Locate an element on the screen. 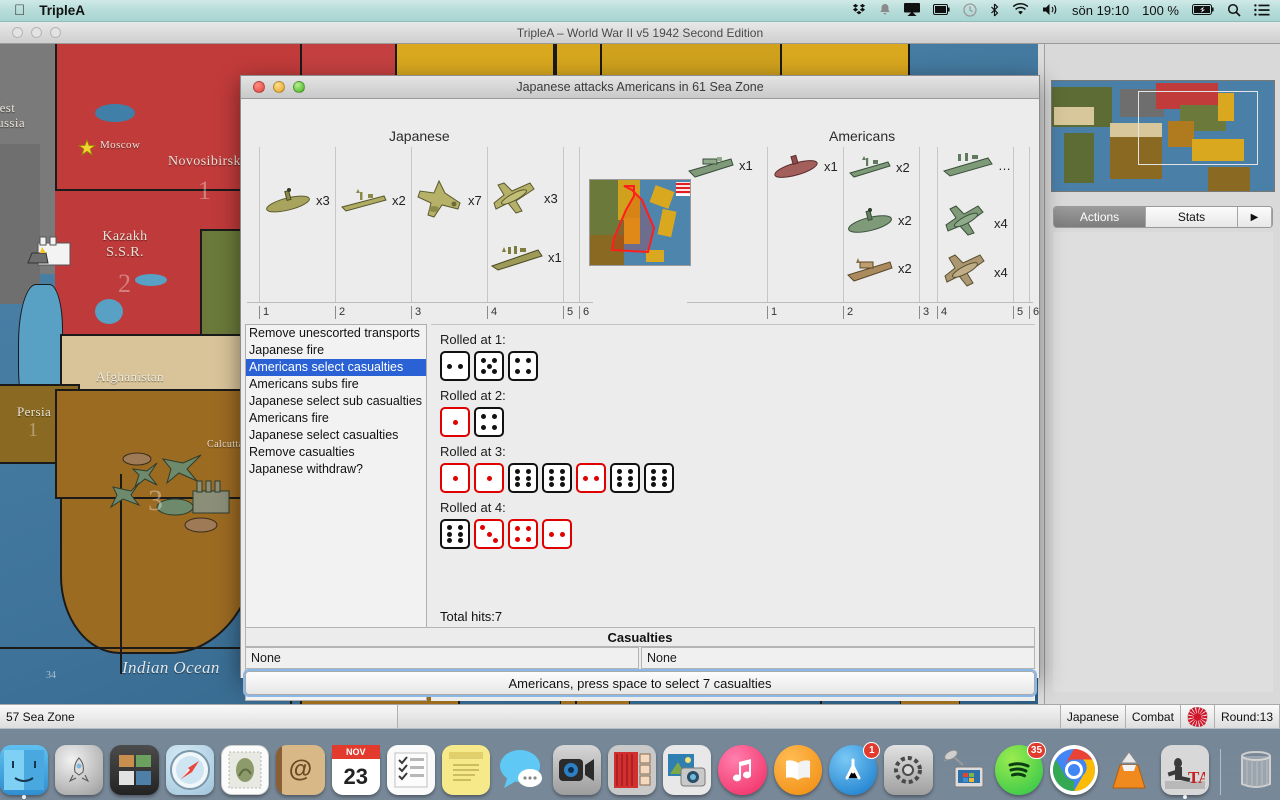 This screenshot has height=800, width=1280. dropbox-icon is located at coordinates (859, 11).